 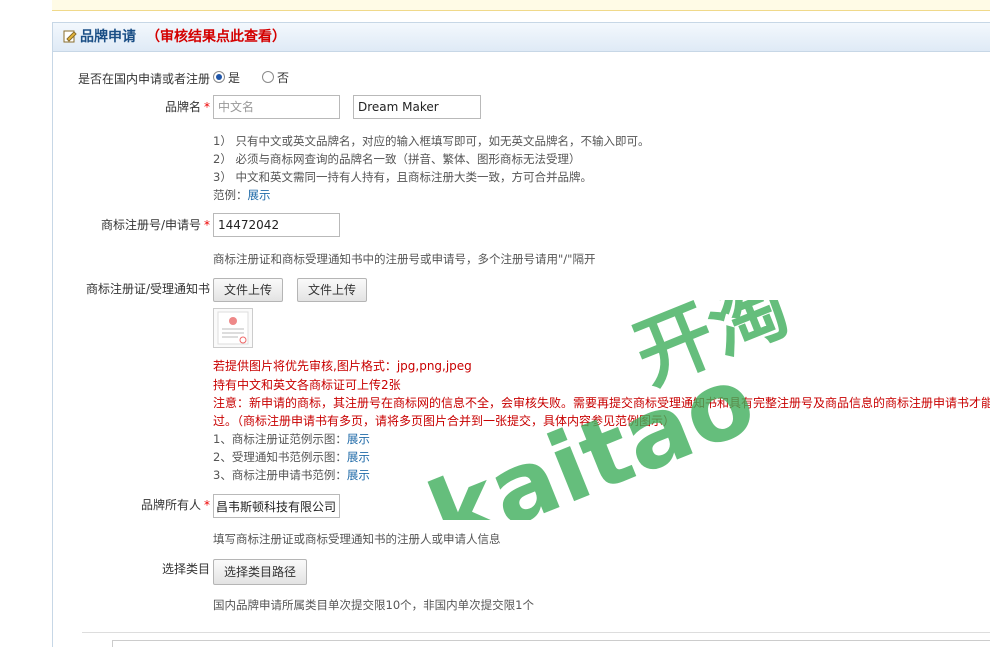 What do you see at coordinates (291, 475) in the screenshot?
I see `cert-example-3: 3、商标注册申请书范例：展示` at bounding box center [291, 475].